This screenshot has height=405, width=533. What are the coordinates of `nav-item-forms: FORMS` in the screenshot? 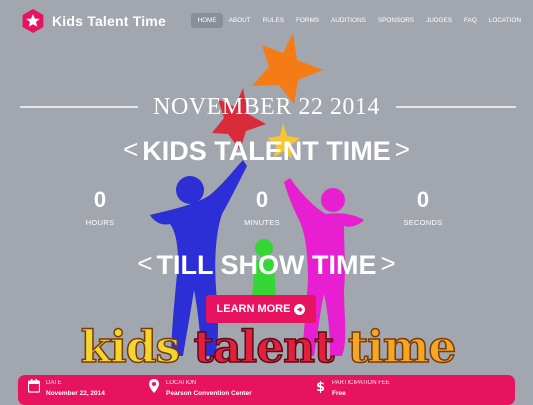 It's located at (307, 20).